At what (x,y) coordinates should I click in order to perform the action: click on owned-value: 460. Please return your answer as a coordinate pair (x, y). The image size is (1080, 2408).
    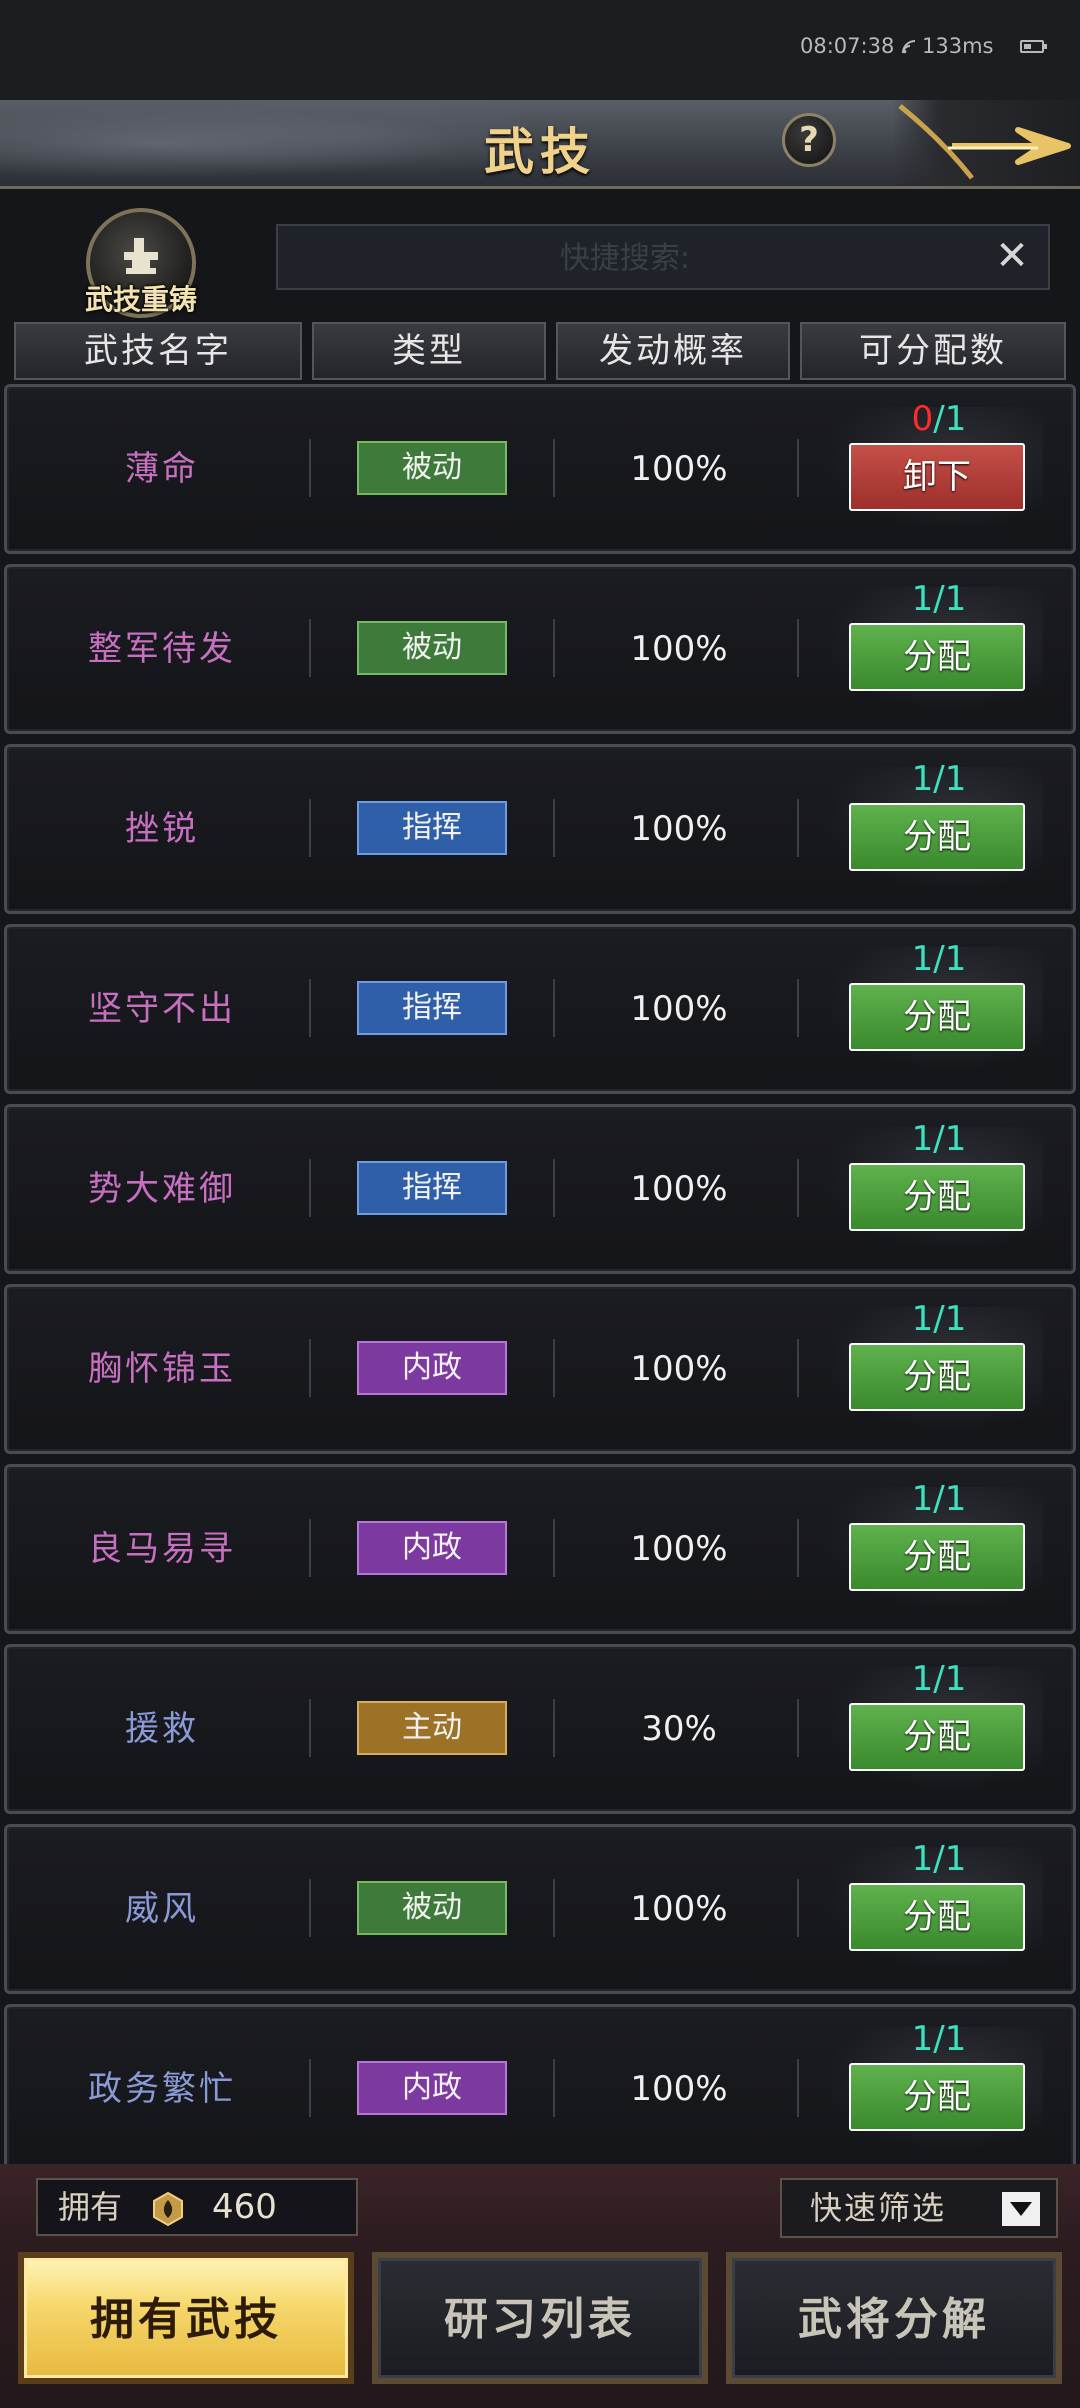
    Looking at the image, I should click on (244, 2207).